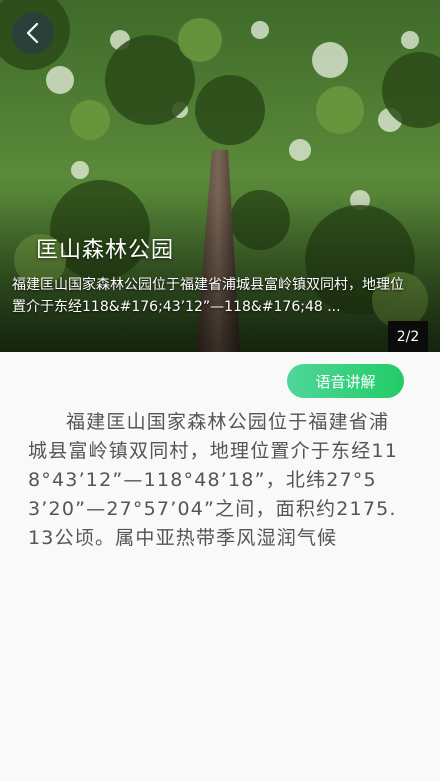  I want to click on hero-title: 匡山森林公园, so click(105, 250).